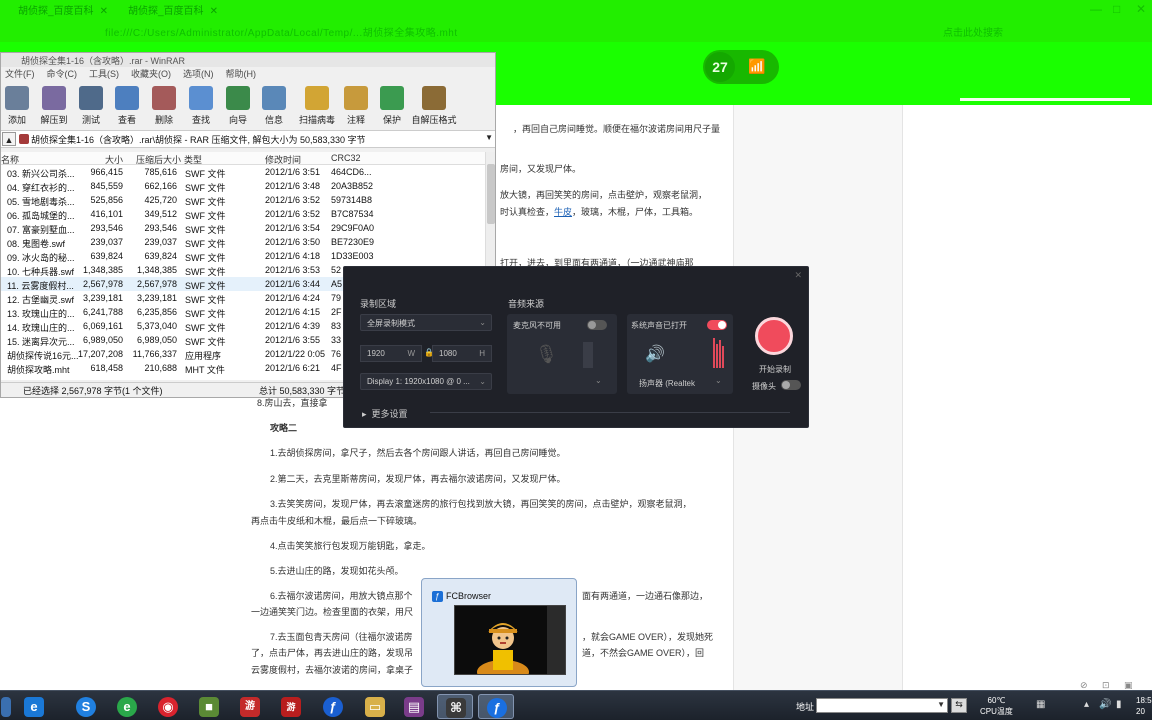 The image size is (1152, 720). What do you see at coordinates (164, 104) in the screenshot?
I see `delete-button: 删除` at bounding box center [164, 104].